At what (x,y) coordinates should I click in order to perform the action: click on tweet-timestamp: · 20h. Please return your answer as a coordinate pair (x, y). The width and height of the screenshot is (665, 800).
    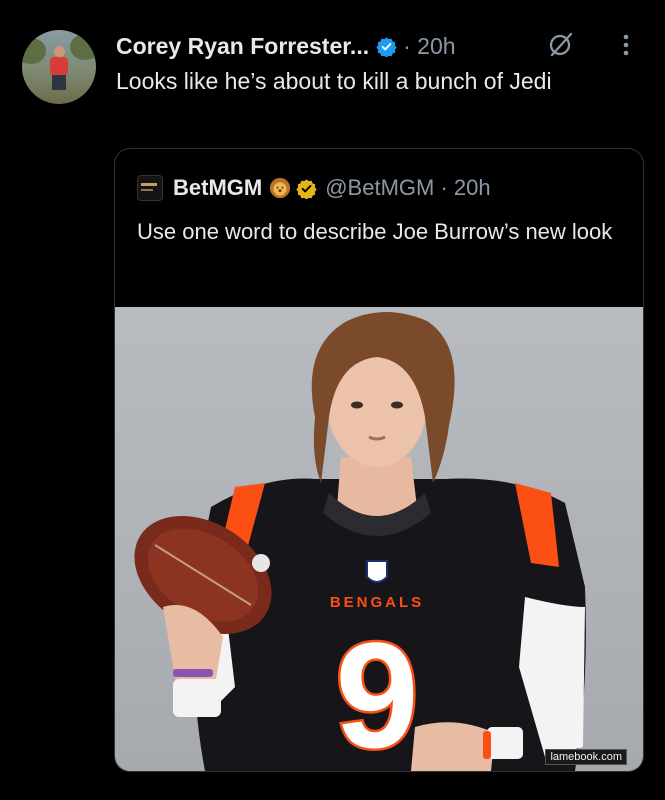
    Looking at the image, I should click on (429, 46).